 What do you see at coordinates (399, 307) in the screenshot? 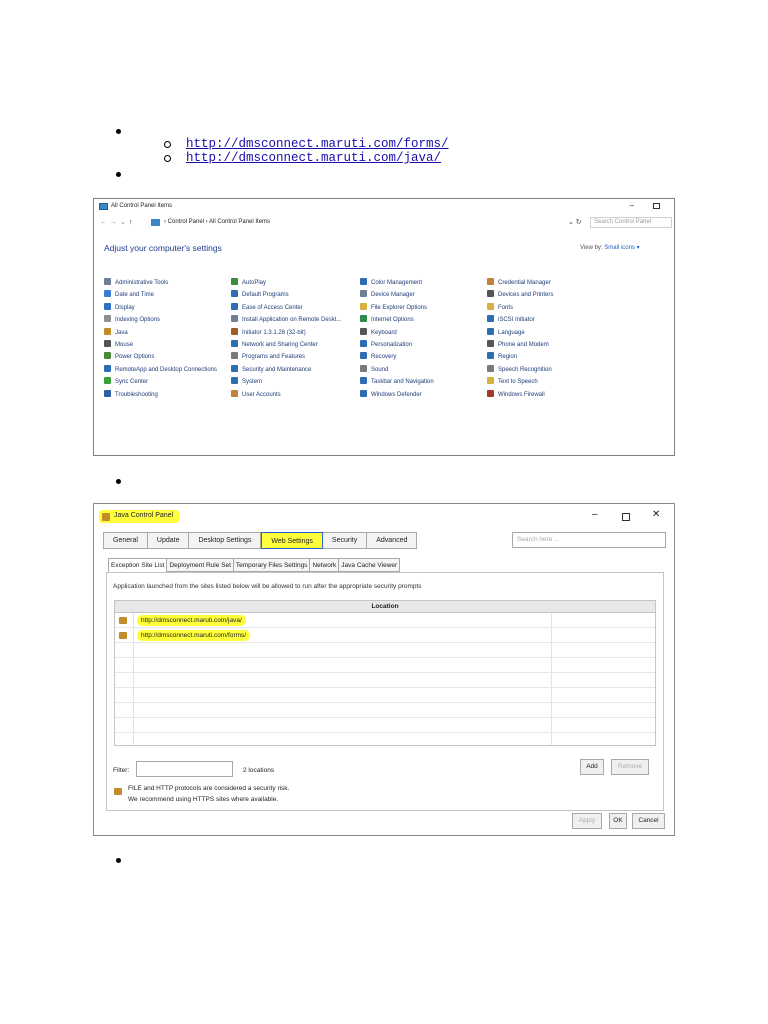
I see `cp-item-label: File Explorer Options` at bounding box center [399, 307].